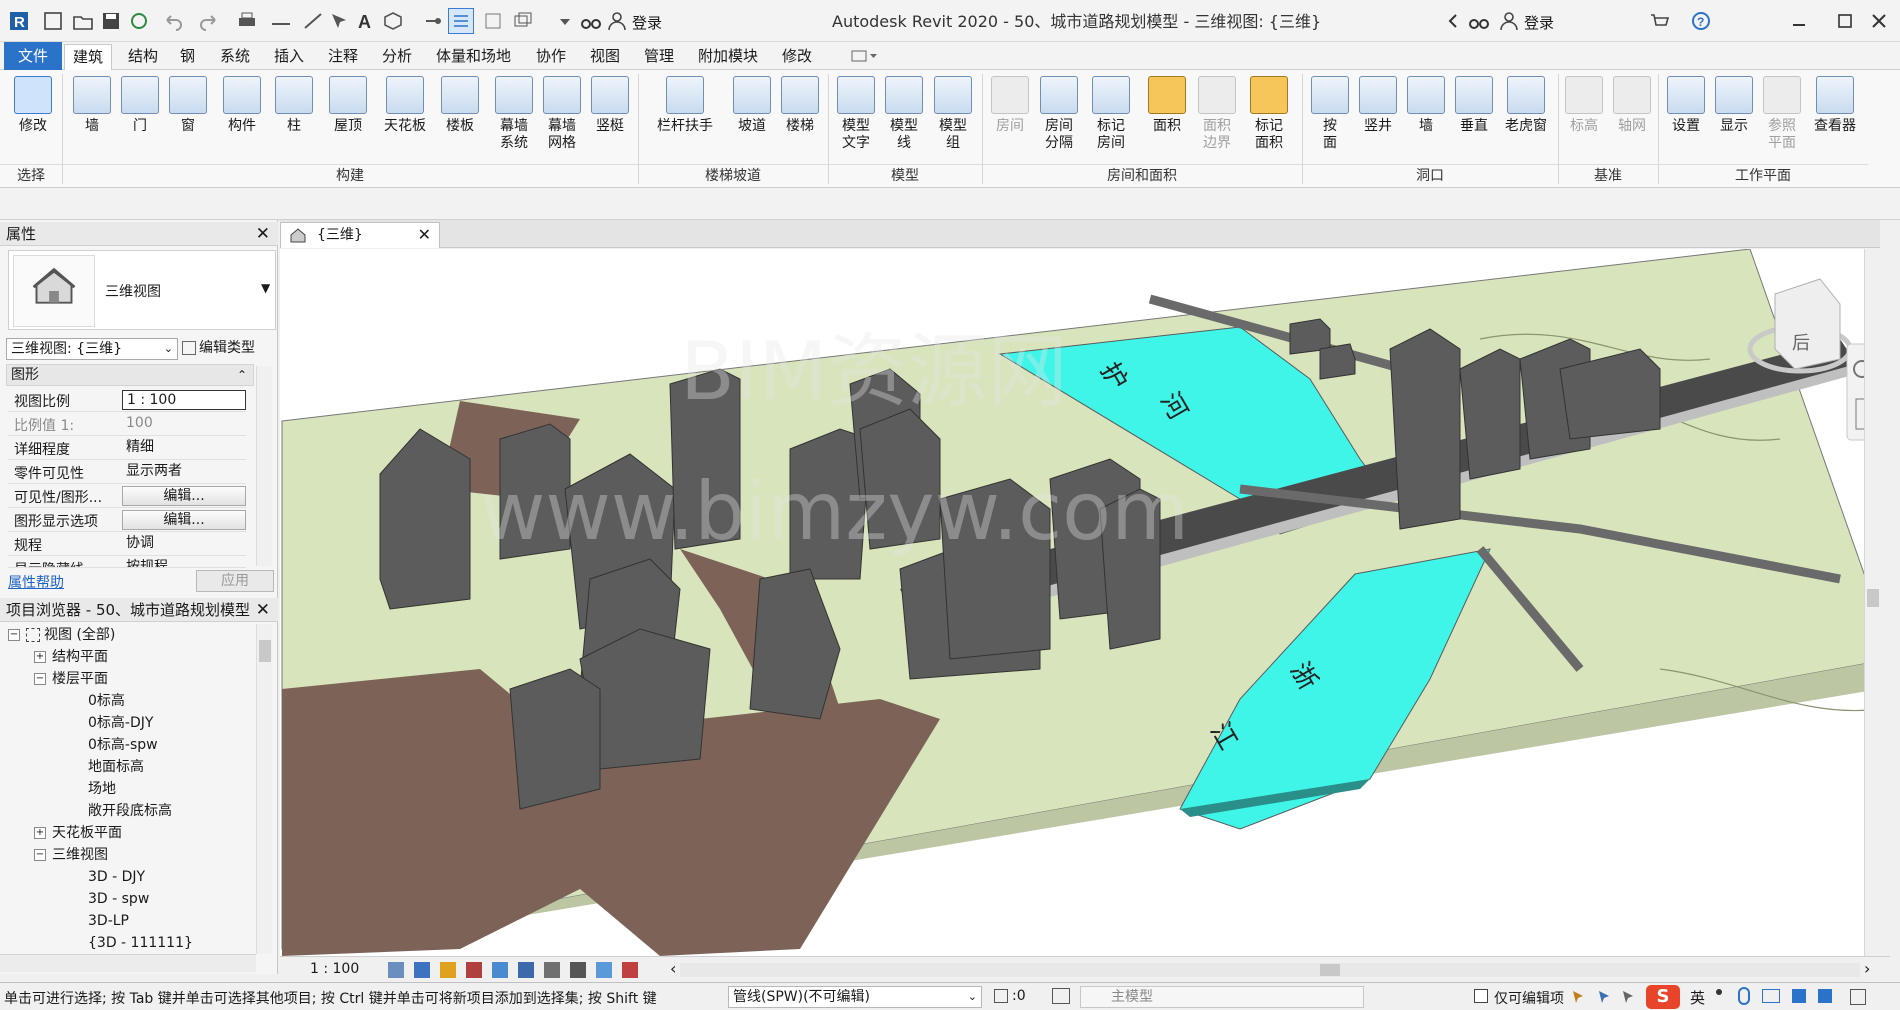 The image size is (1900, 1010). I want to click on reveal-hidden-icon, so click(630, 970).